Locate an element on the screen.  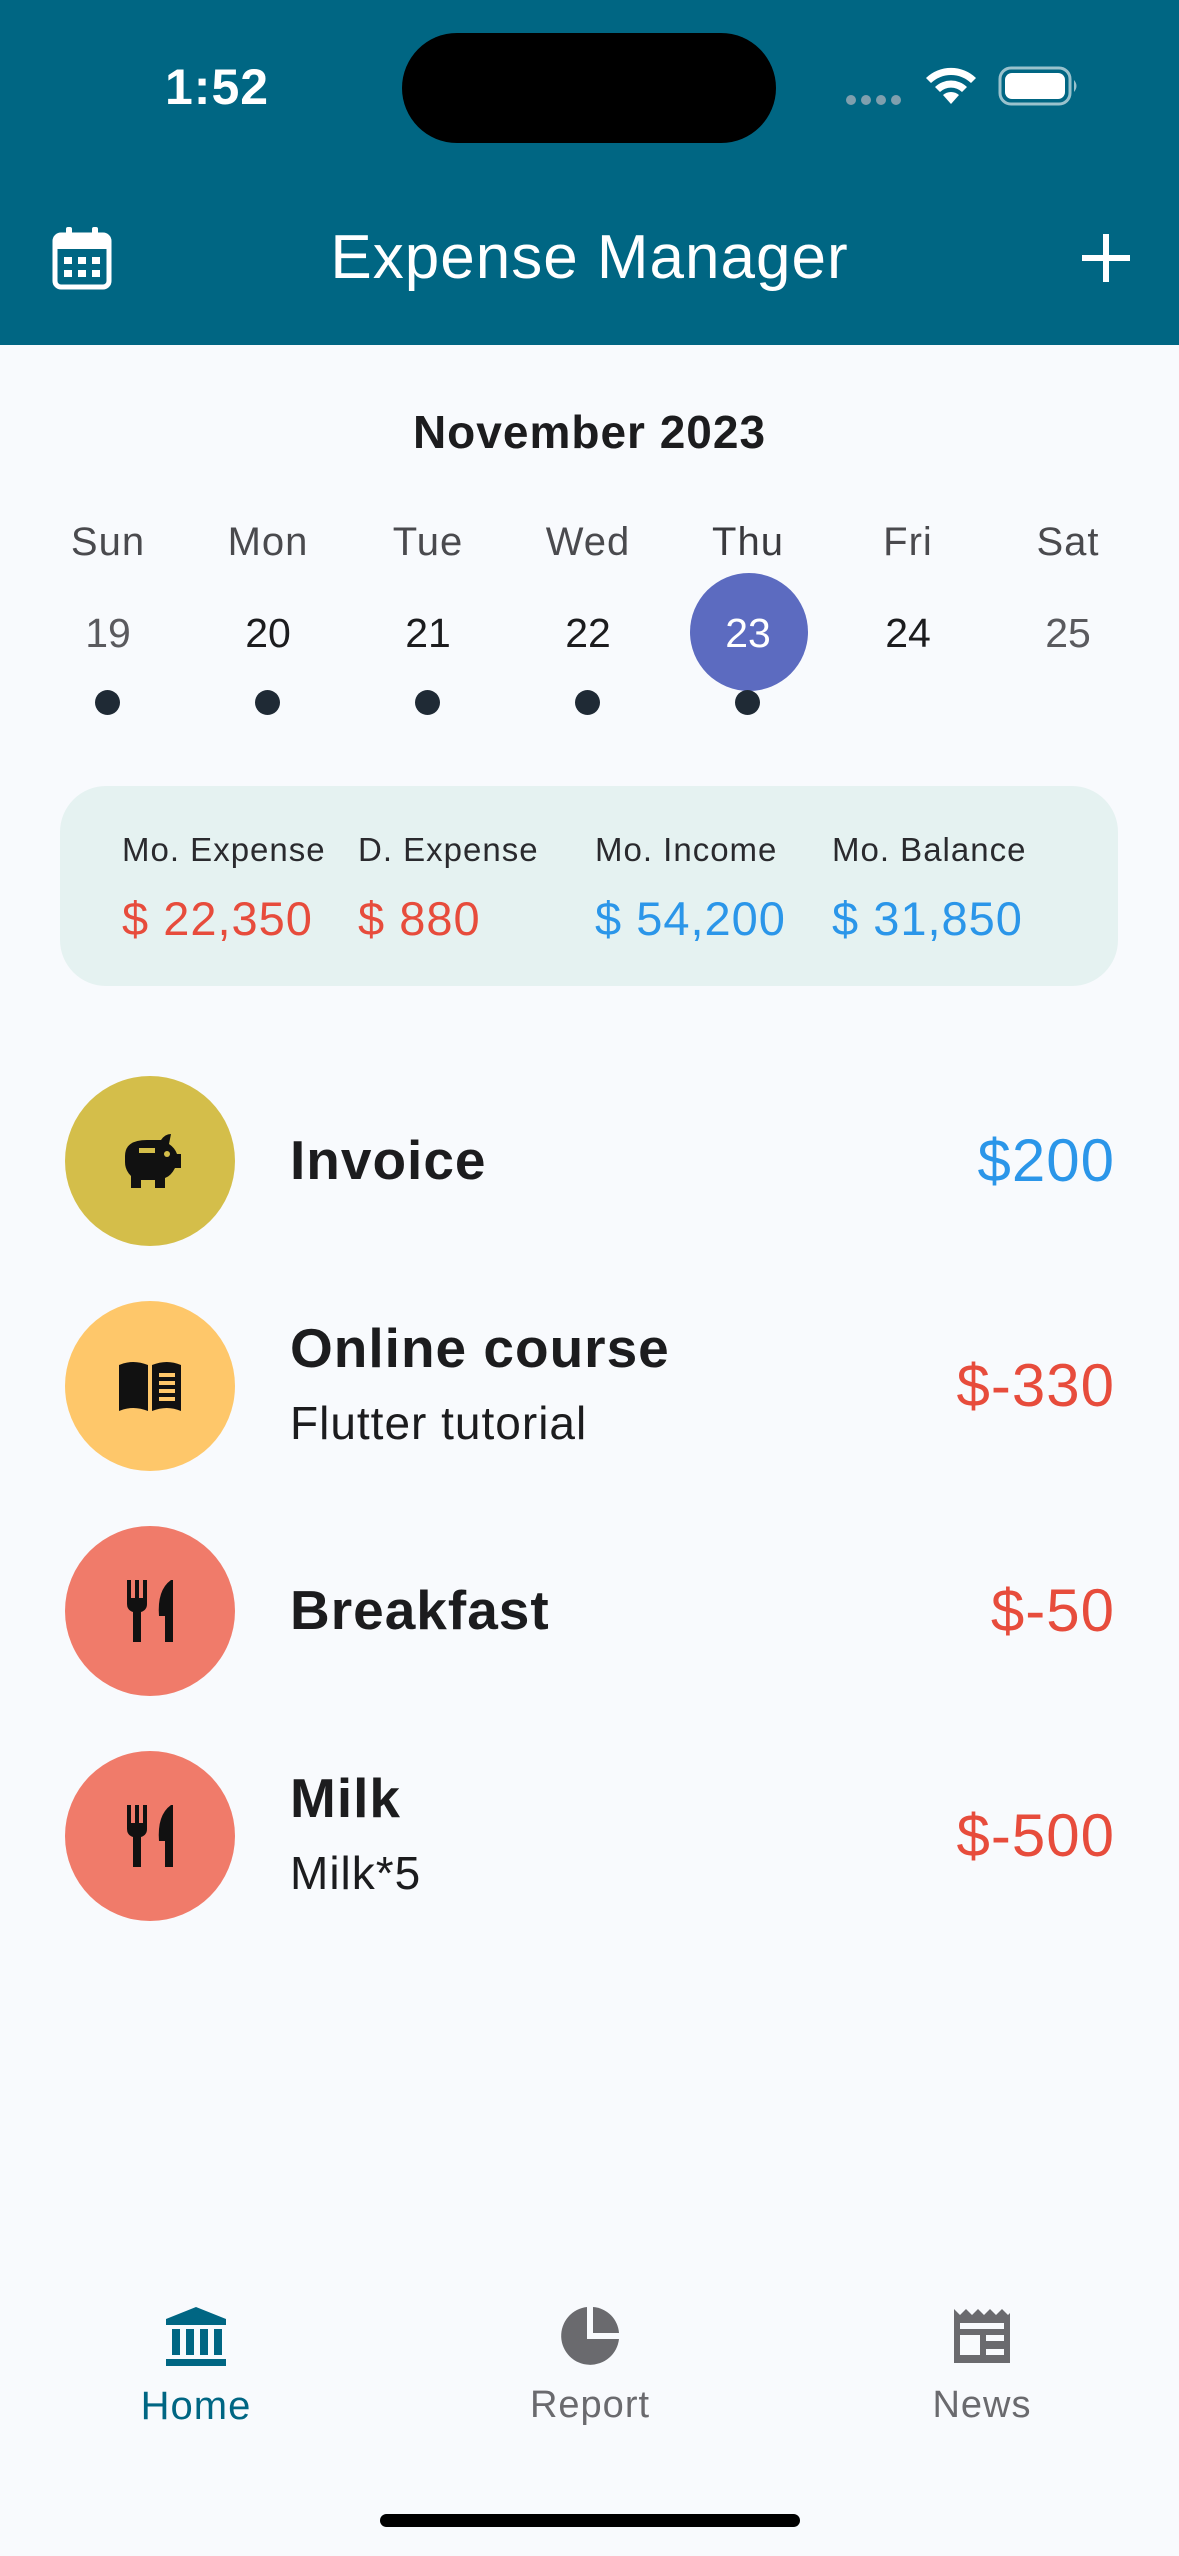
daily-expense-value: $ 880 is located at coordinates (419, 918).